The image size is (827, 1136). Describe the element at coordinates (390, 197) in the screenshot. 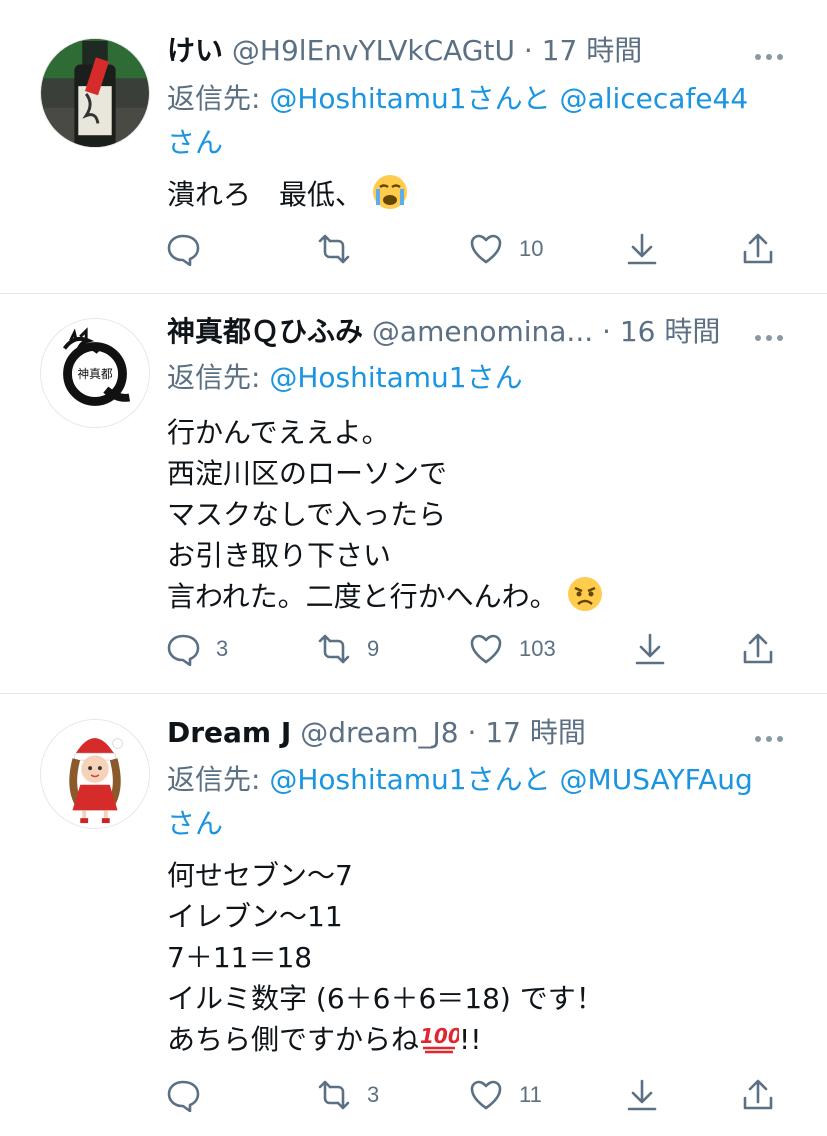

I see `loudly-crying-face-icon` at that location.